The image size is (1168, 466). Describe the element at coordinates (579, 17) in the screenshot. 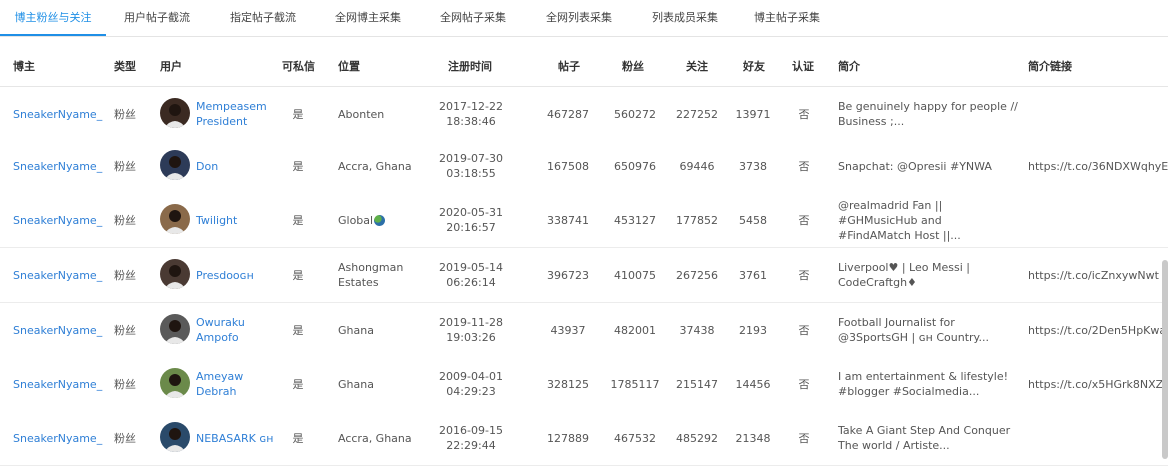

I see `tab-6: 全网列表采集` at that location.